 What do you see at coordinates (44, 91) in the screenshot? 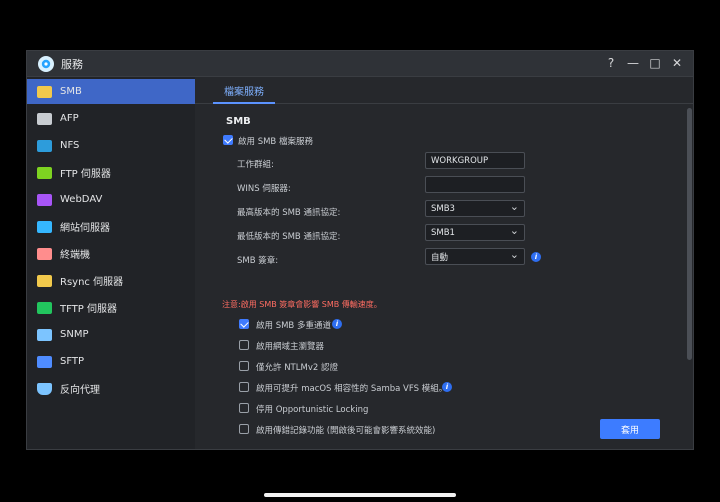
I see `folder-icon` at bounding box center [44, 91].